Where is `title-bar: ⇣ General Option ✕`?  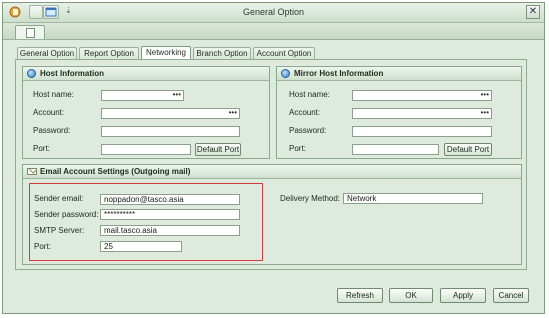 title-bar: ⇣ General Option ✕ is located at coordinates (273, 13).